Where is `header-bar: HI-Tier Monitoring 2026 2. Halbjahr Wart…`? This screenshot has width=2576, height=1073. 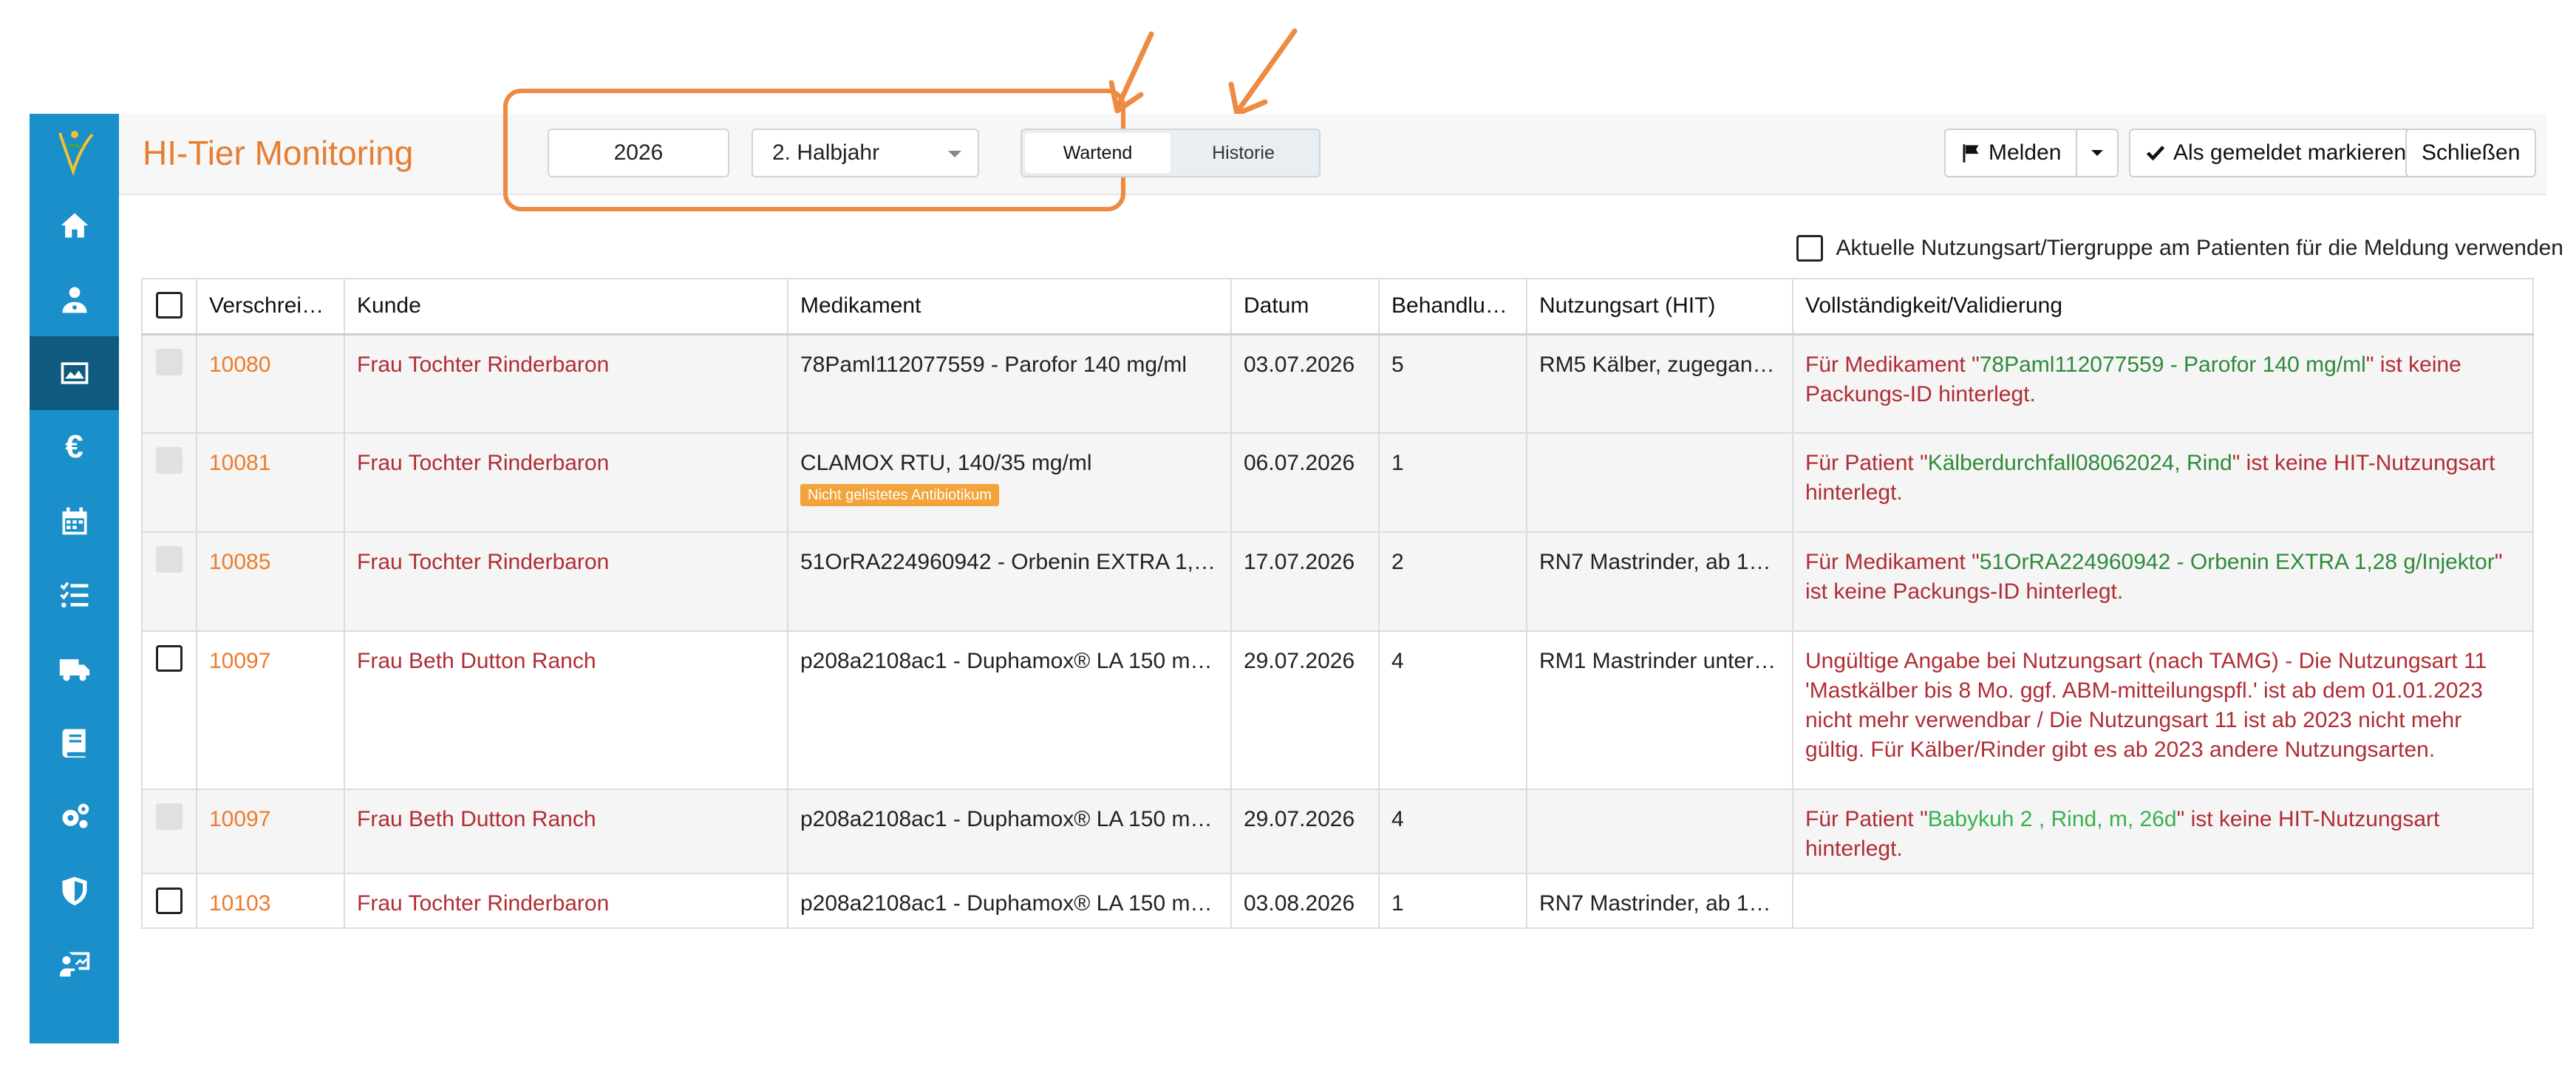
header-bar: HI-Tier Monitoring 2026 2. Halbjahr Wart… is located at coordinates (1332, 150).